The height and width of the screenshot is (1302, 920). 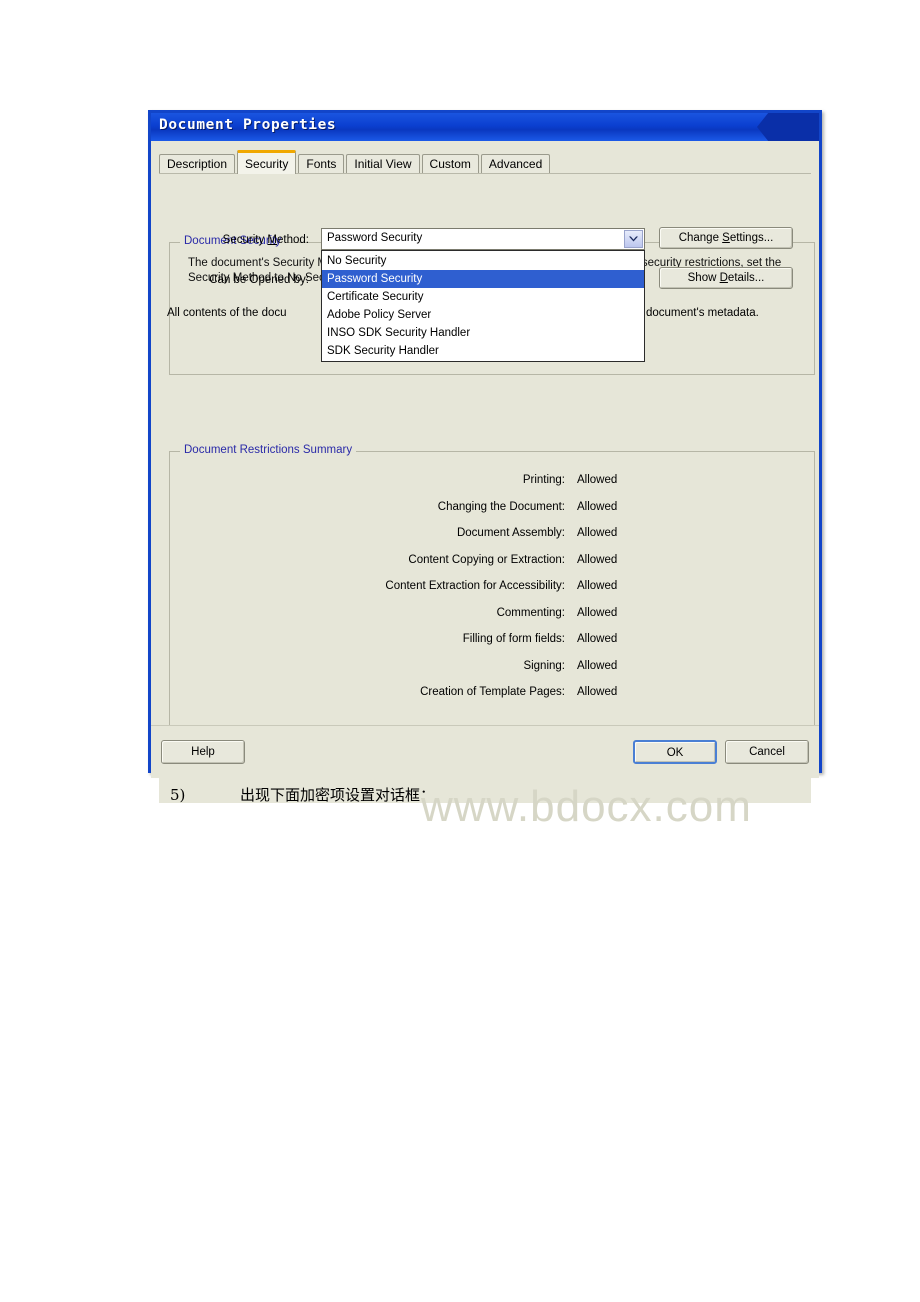 What do you see at coordinates (483, 297) in the screenshot?
I see `dropdown-option-certificate-security: Certificate Security` at bounding box center [483, 297].